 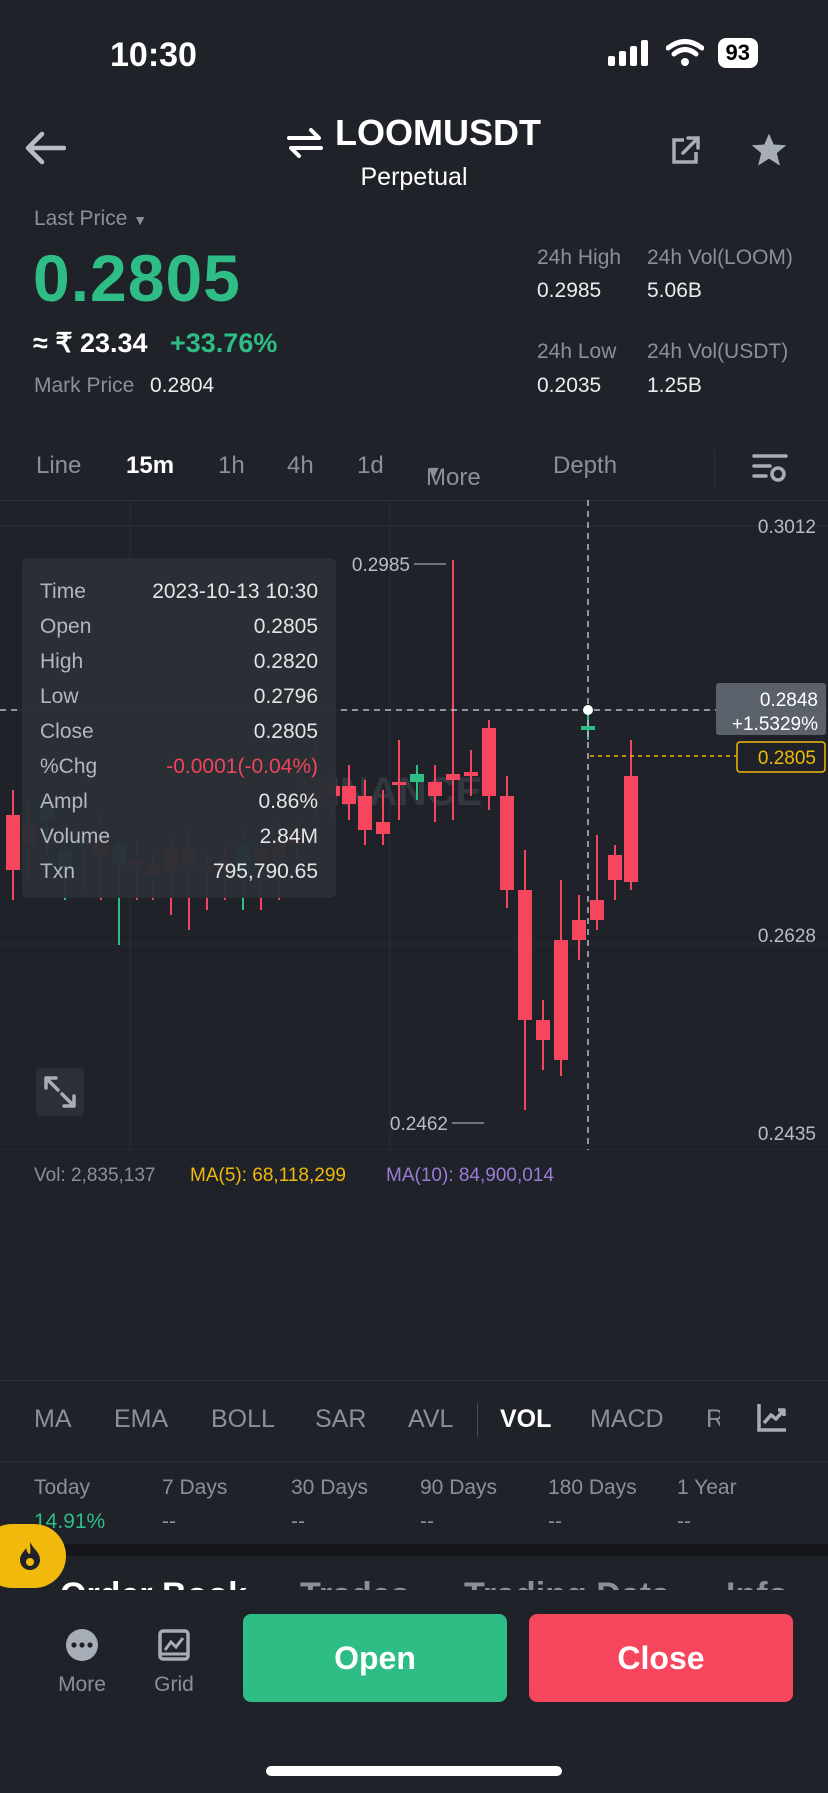 I want to click on trough-label: 0.2462, so click(x=419, y=1124).